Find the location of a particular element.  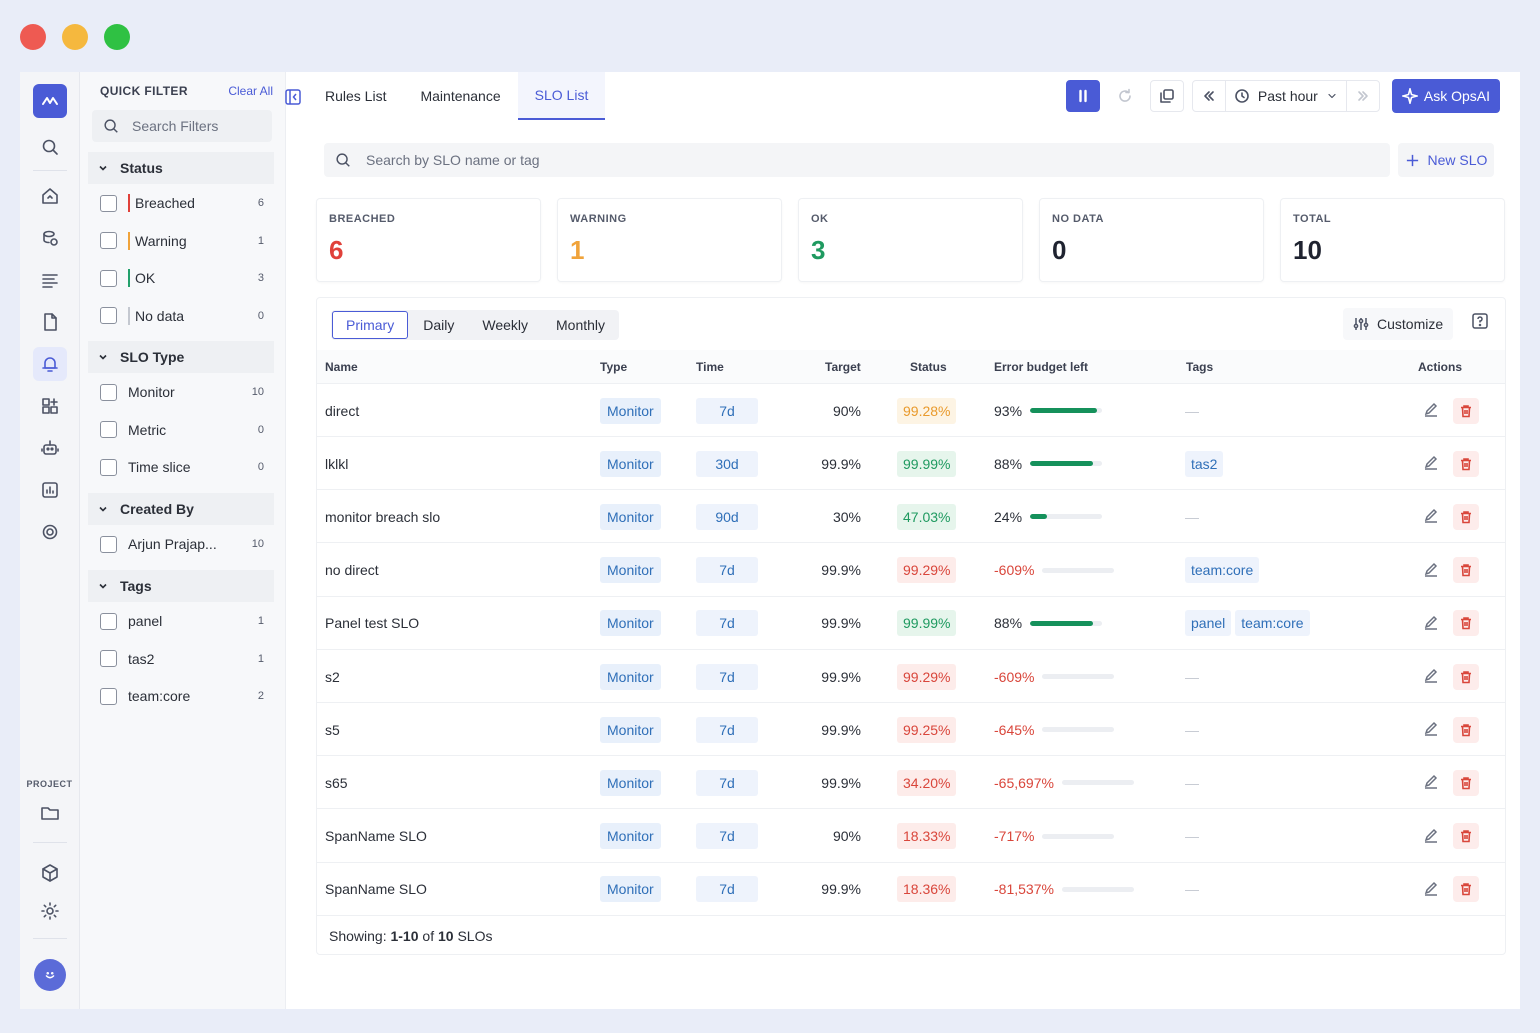

column-header-type: Type is located at coordinates (613, 367).